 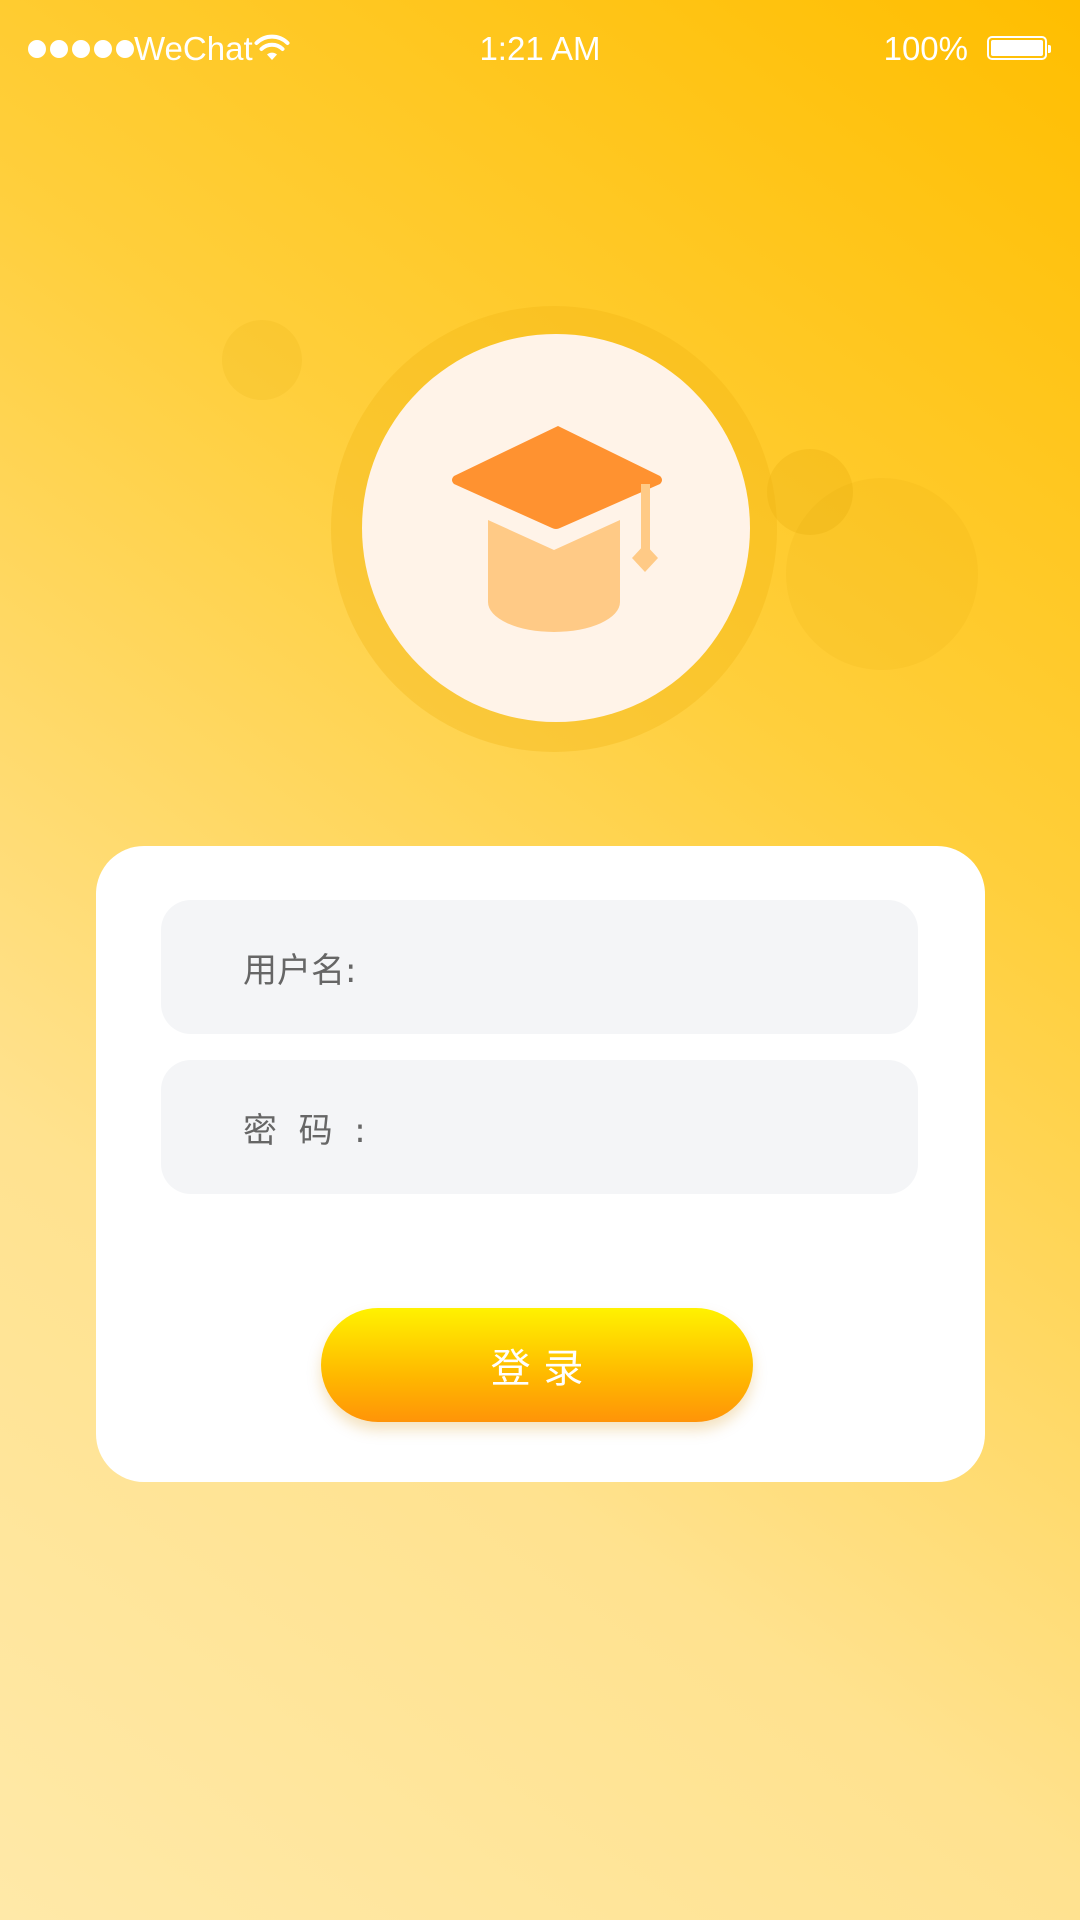 What do you see at coordinates (537, 1365) in the screenshot?
I see `login-button: 登 录` at bounding box center [537, 1365].